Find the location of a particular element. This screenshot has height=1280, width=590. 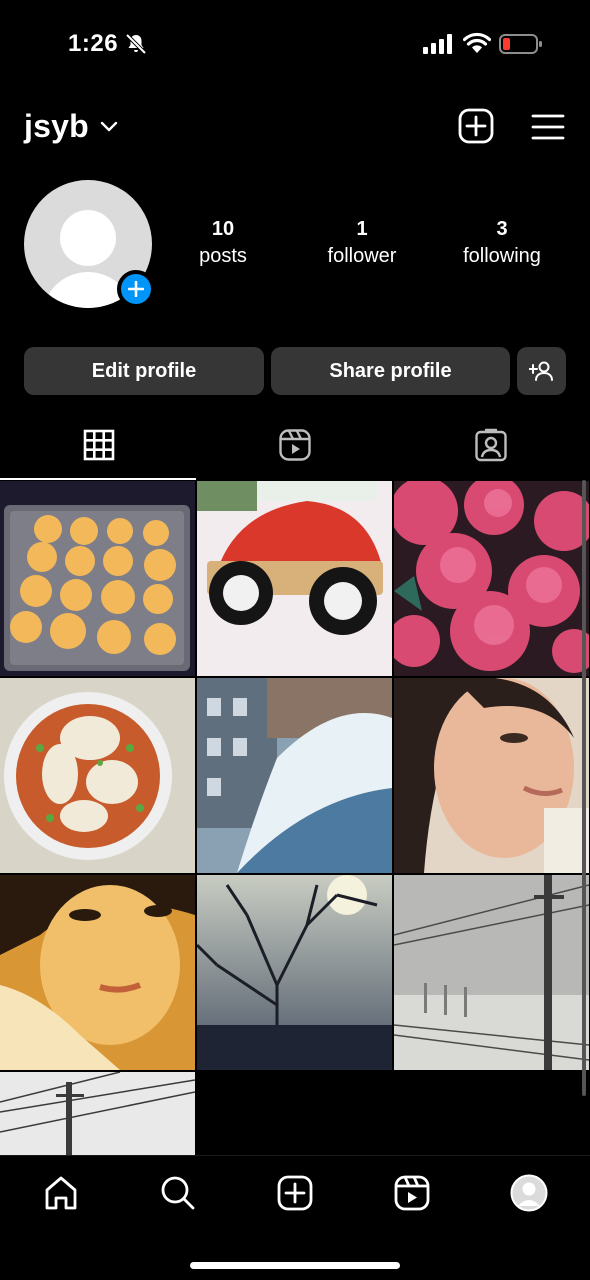

add-story-button is located at coordinates (136, 289).